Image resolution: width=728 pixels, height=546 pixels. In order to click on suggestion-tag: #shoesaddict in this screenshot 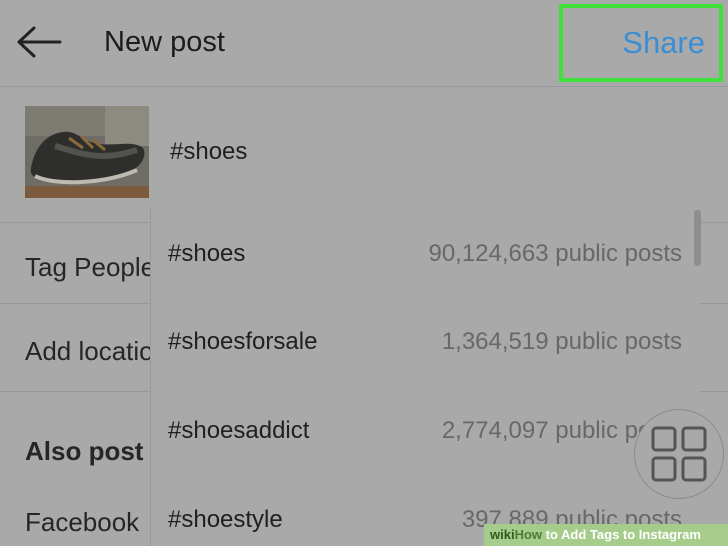, I will do `click(239, 430)`.